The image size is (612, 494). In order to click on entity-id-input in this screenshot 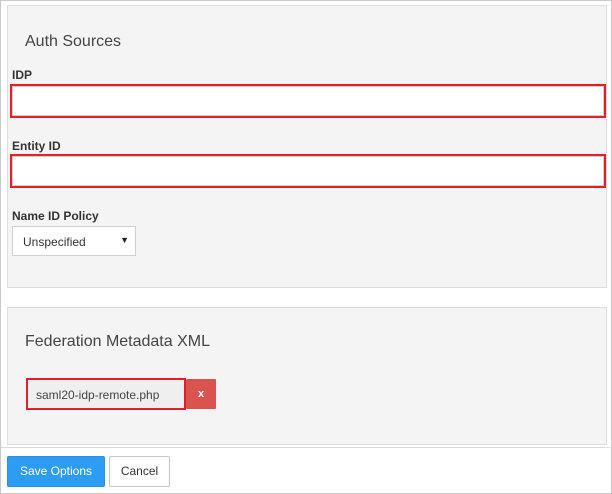, I will do `click(308, 171)`.